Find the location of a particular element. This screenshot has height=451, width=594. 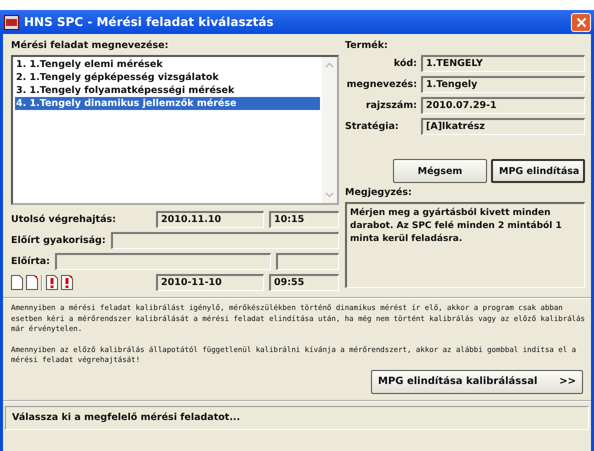

list-item: 4. 1.Tengely dinamikus jellemzők mérése is located at coordinates (167, 103).